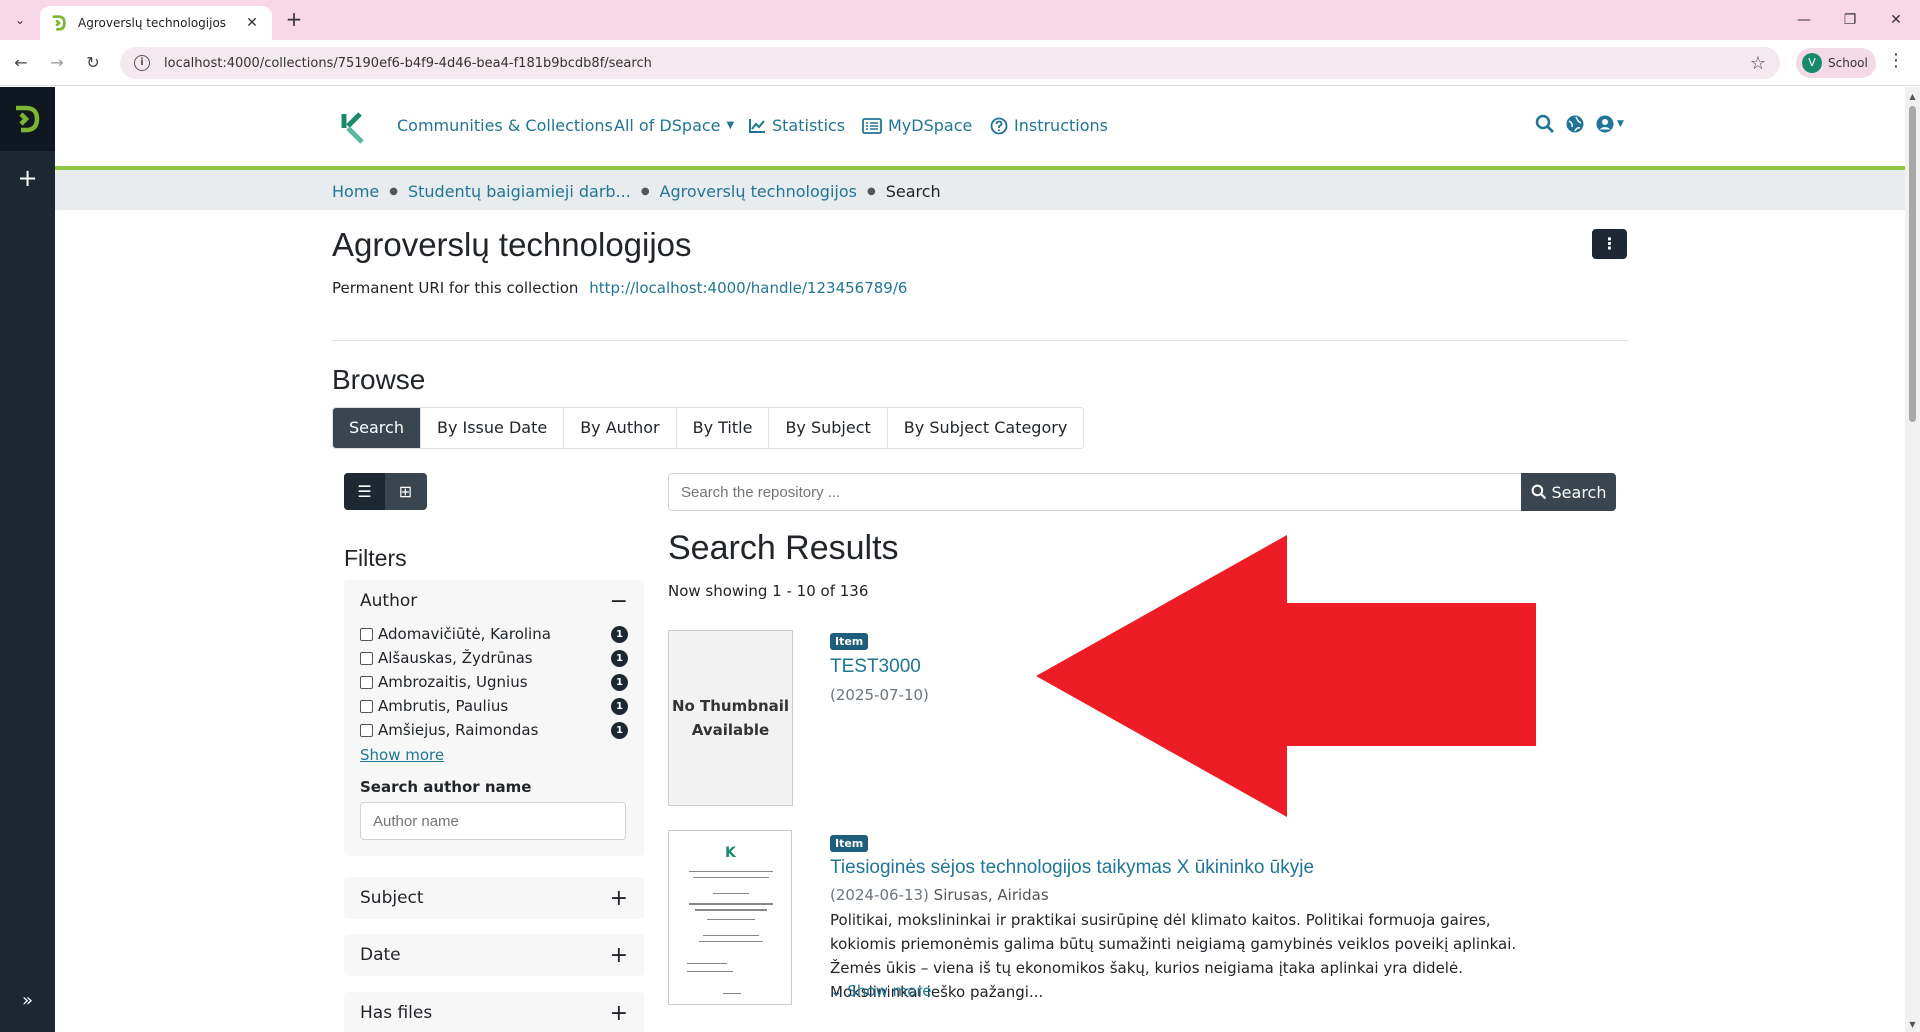 The image size is (1920, 1032). Describe the element at coordinates (828, 428) in the screenshot. I see `tab-by-subject: By Subject` at that location.